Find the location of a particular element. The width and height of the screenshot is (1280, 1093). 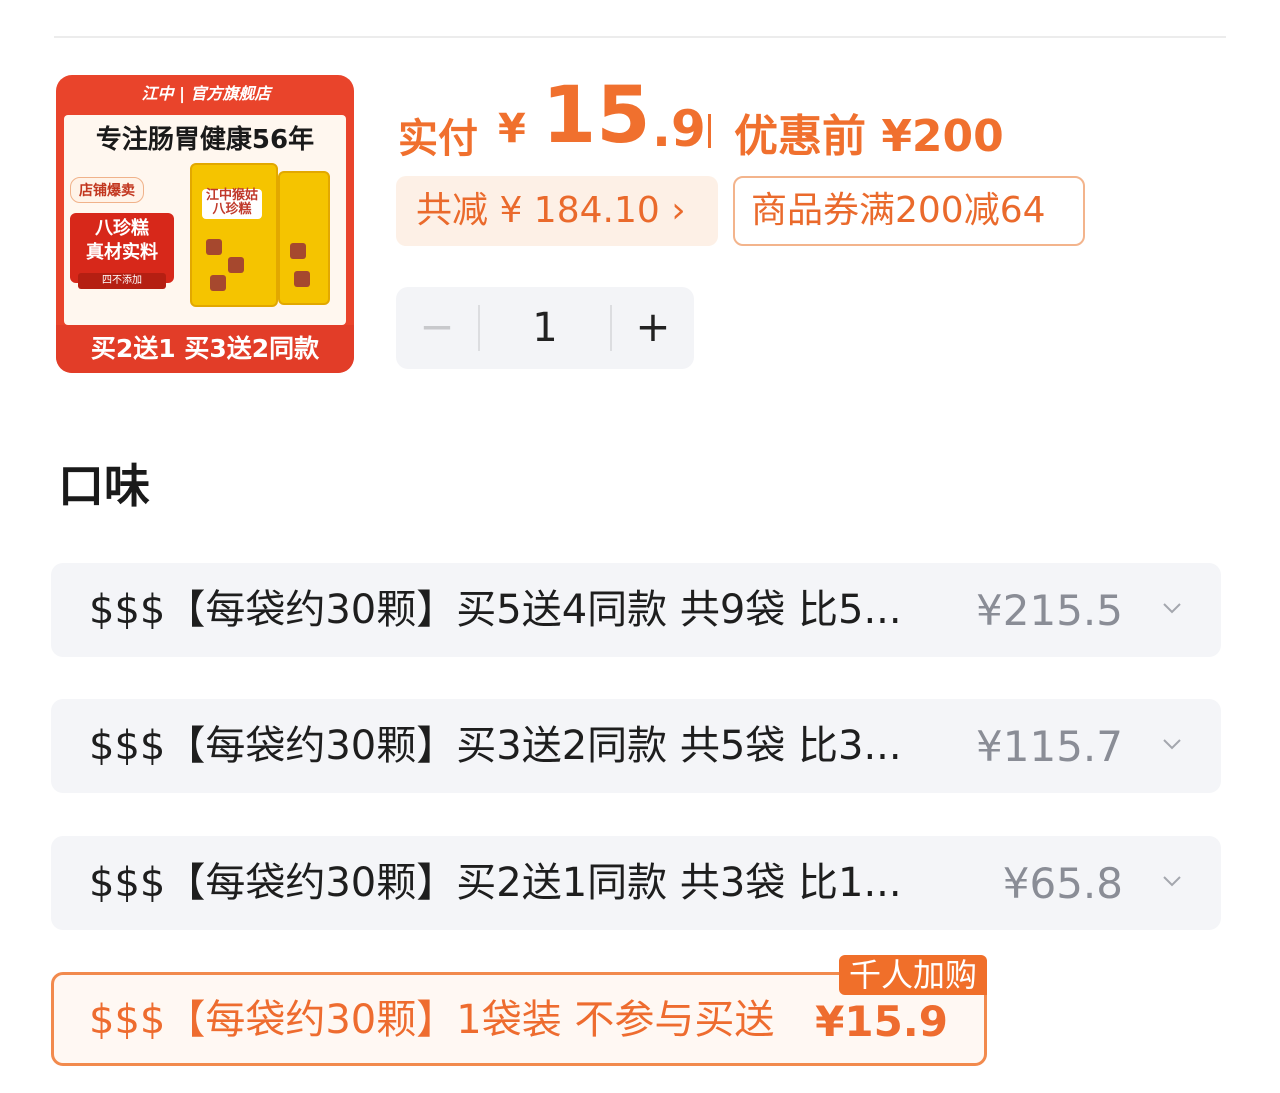

flavor-option: $$$【每袋约30颗】买2送1同款 共3袋 比1... ¥65.8 is located at coordinates (636, 883).